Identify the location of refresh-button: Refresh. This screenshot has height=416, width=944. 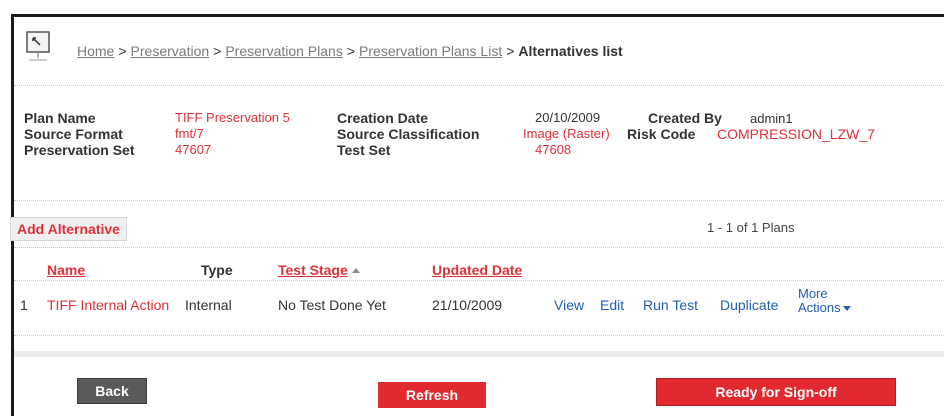
(432, 395).